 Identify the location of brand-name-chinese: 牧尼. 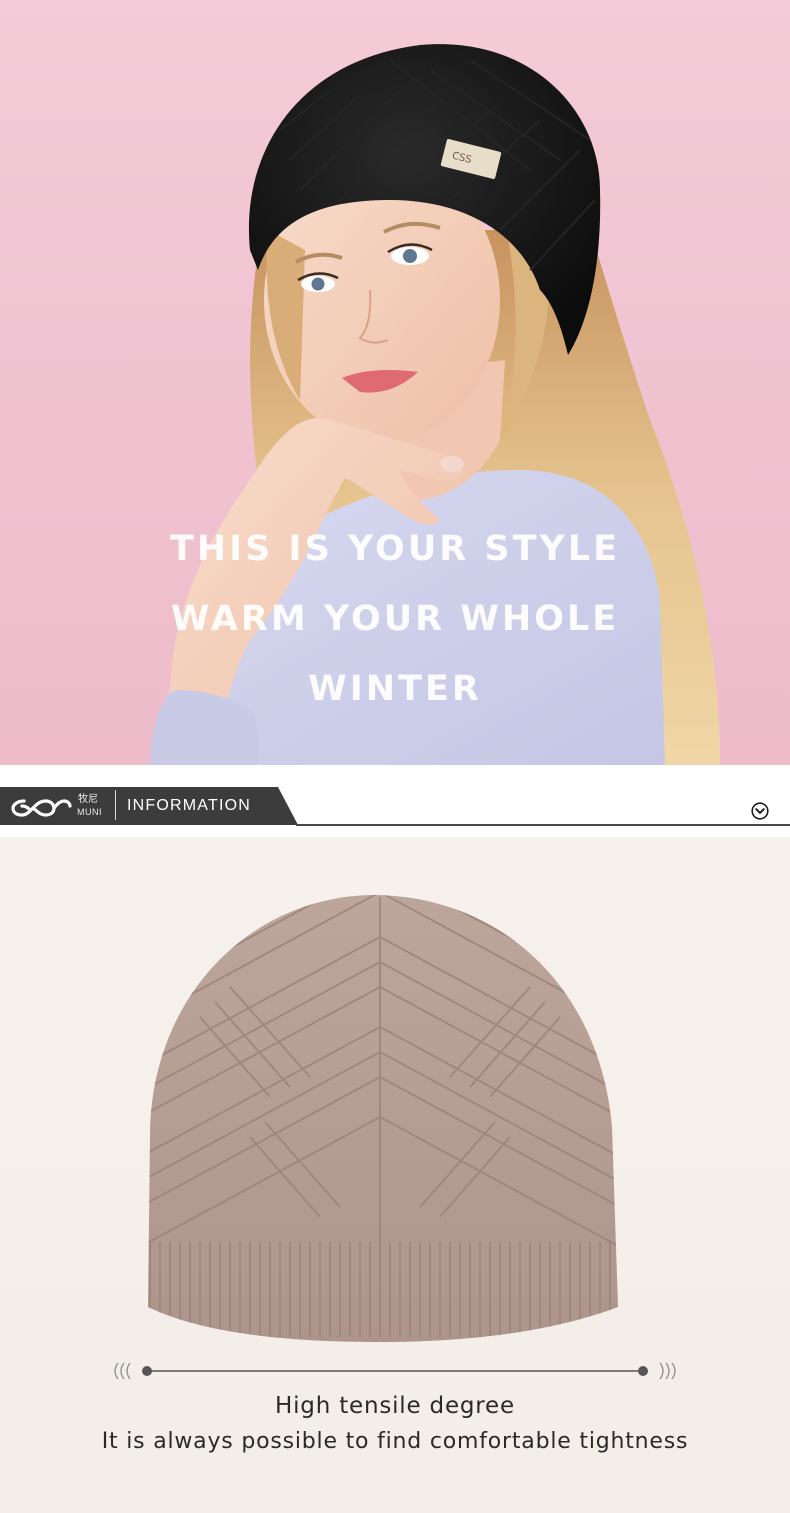
(88, 799).